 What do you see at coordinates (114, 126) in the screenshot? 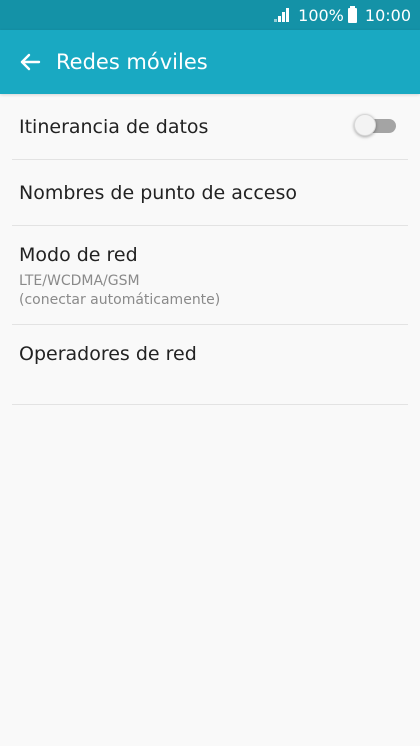
I see `data-roaming-label: Itinerancia de datos` at bounding box center [114, 126].